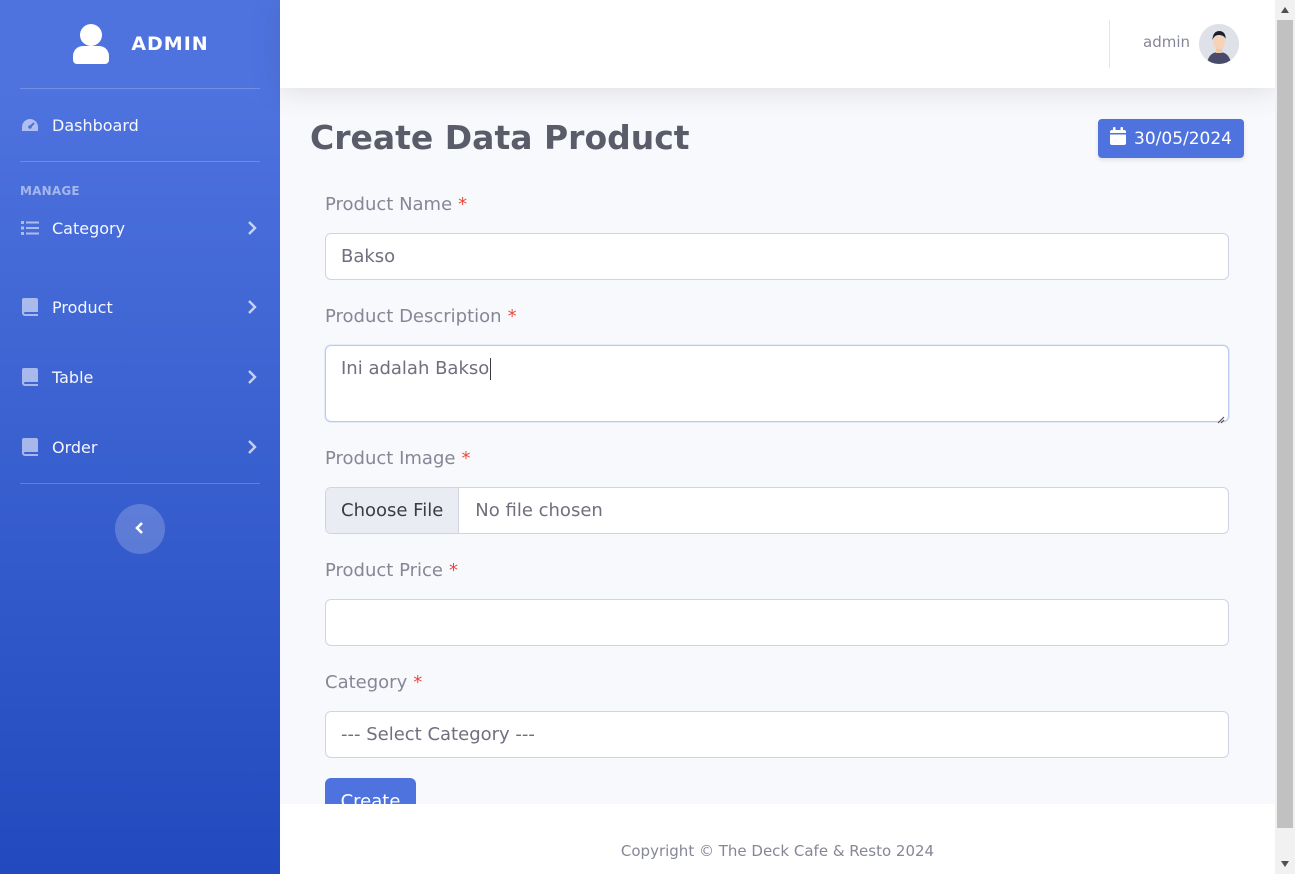  Describe the element at coordinates (30, 228) in the screenshot. I see `list-icon` at that location.